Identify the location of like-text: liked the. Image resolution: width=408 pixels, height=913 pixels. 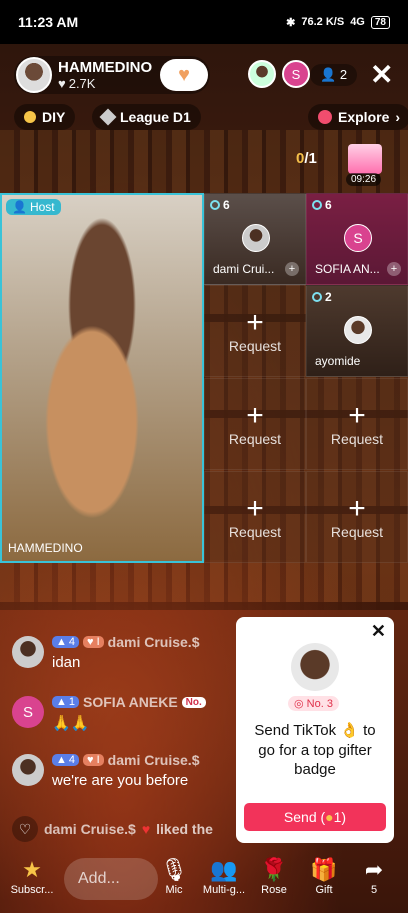
(184, 829).